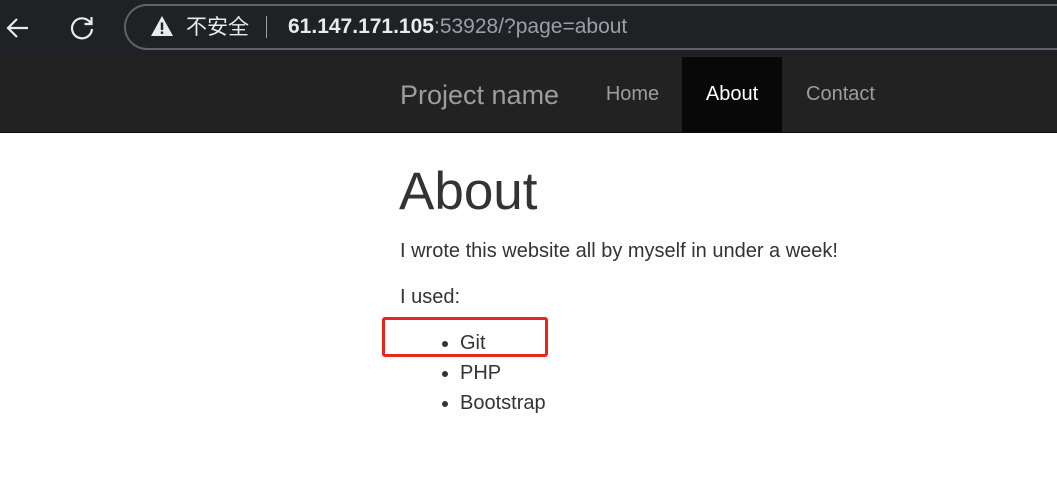  What do you see at coordinates (732, 94) in the screenshot?
I see `nav-about-link: About` at bounding box center [732, 94].